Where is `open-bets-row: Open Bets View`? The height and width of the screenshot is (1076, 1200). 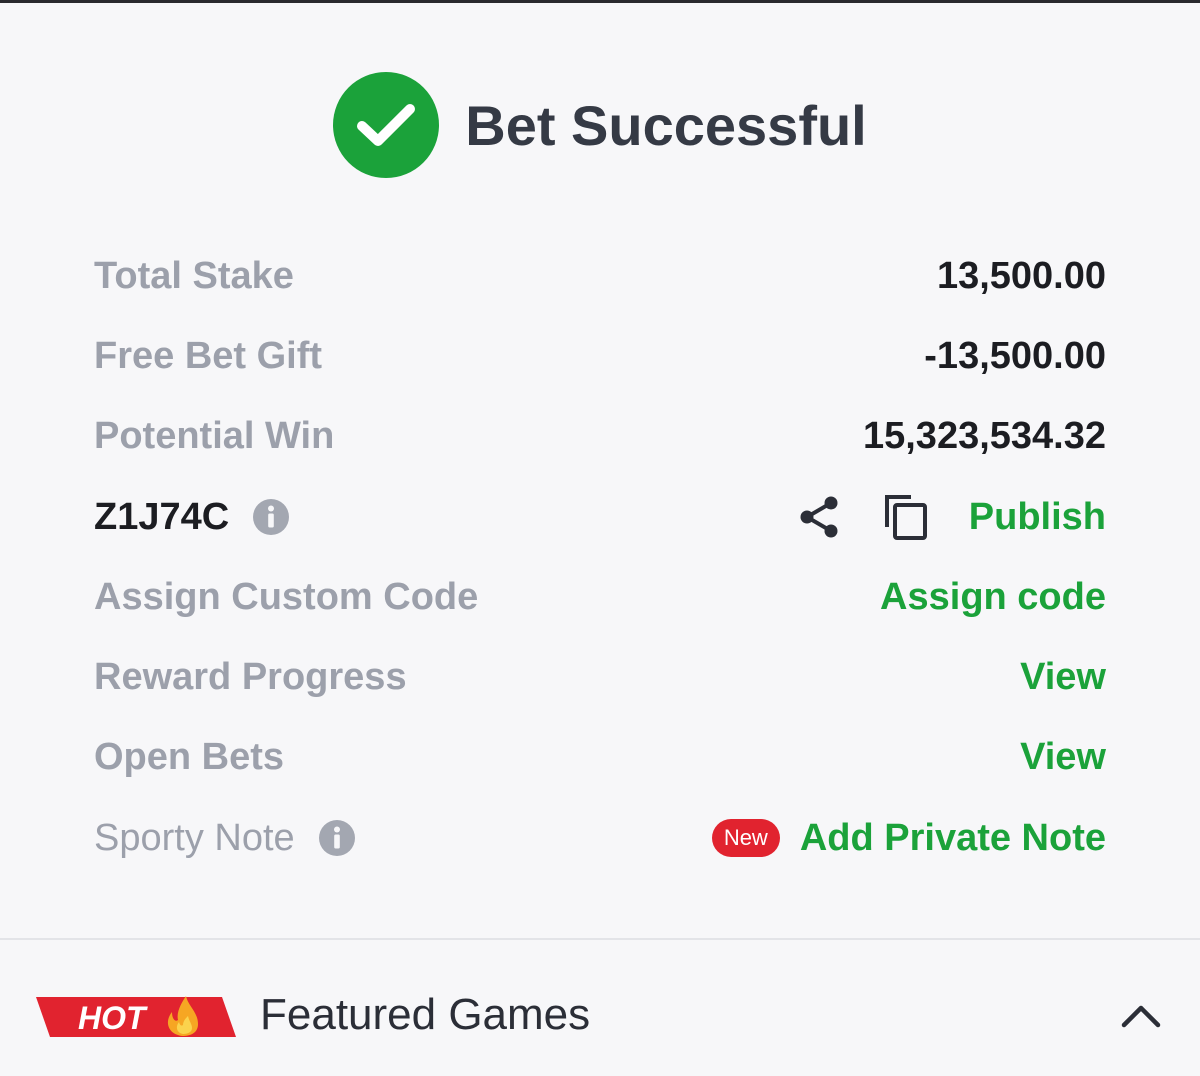 open-bets-row: Open Bets View is located at coordinates (600, 758).